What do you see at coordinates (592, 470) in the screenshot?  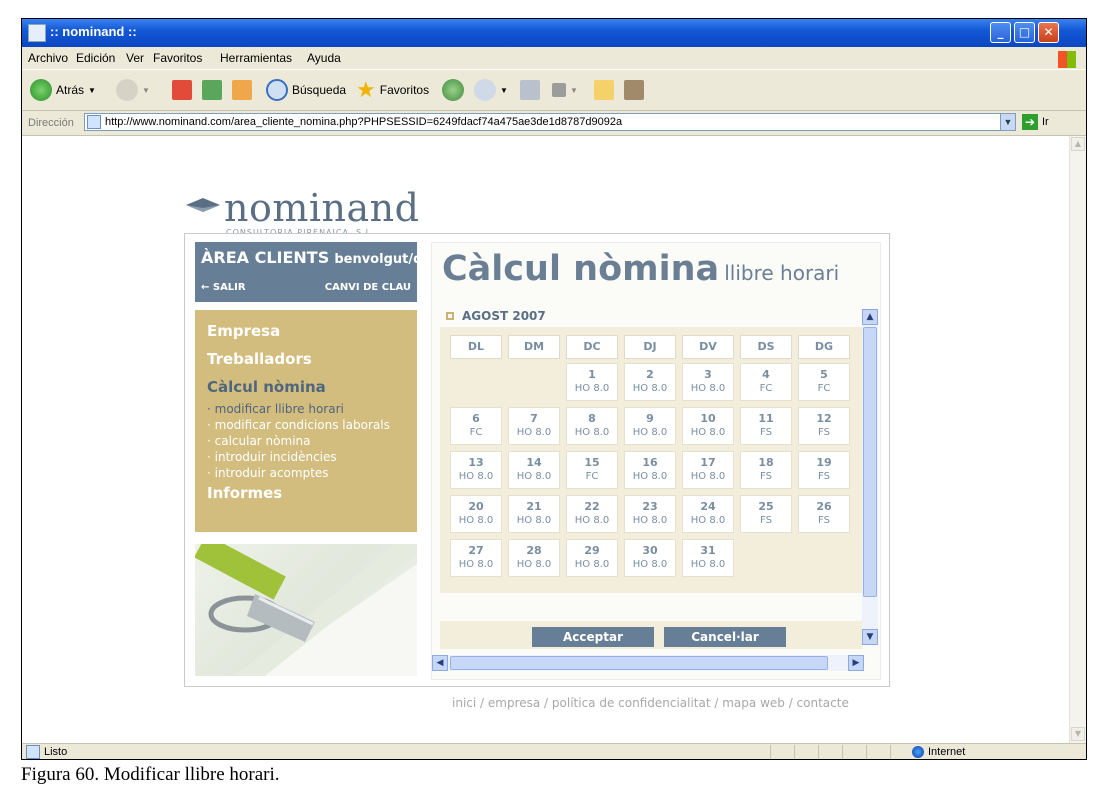 I see `calendar-day: 15 FC` at bounding box center [592, 470].